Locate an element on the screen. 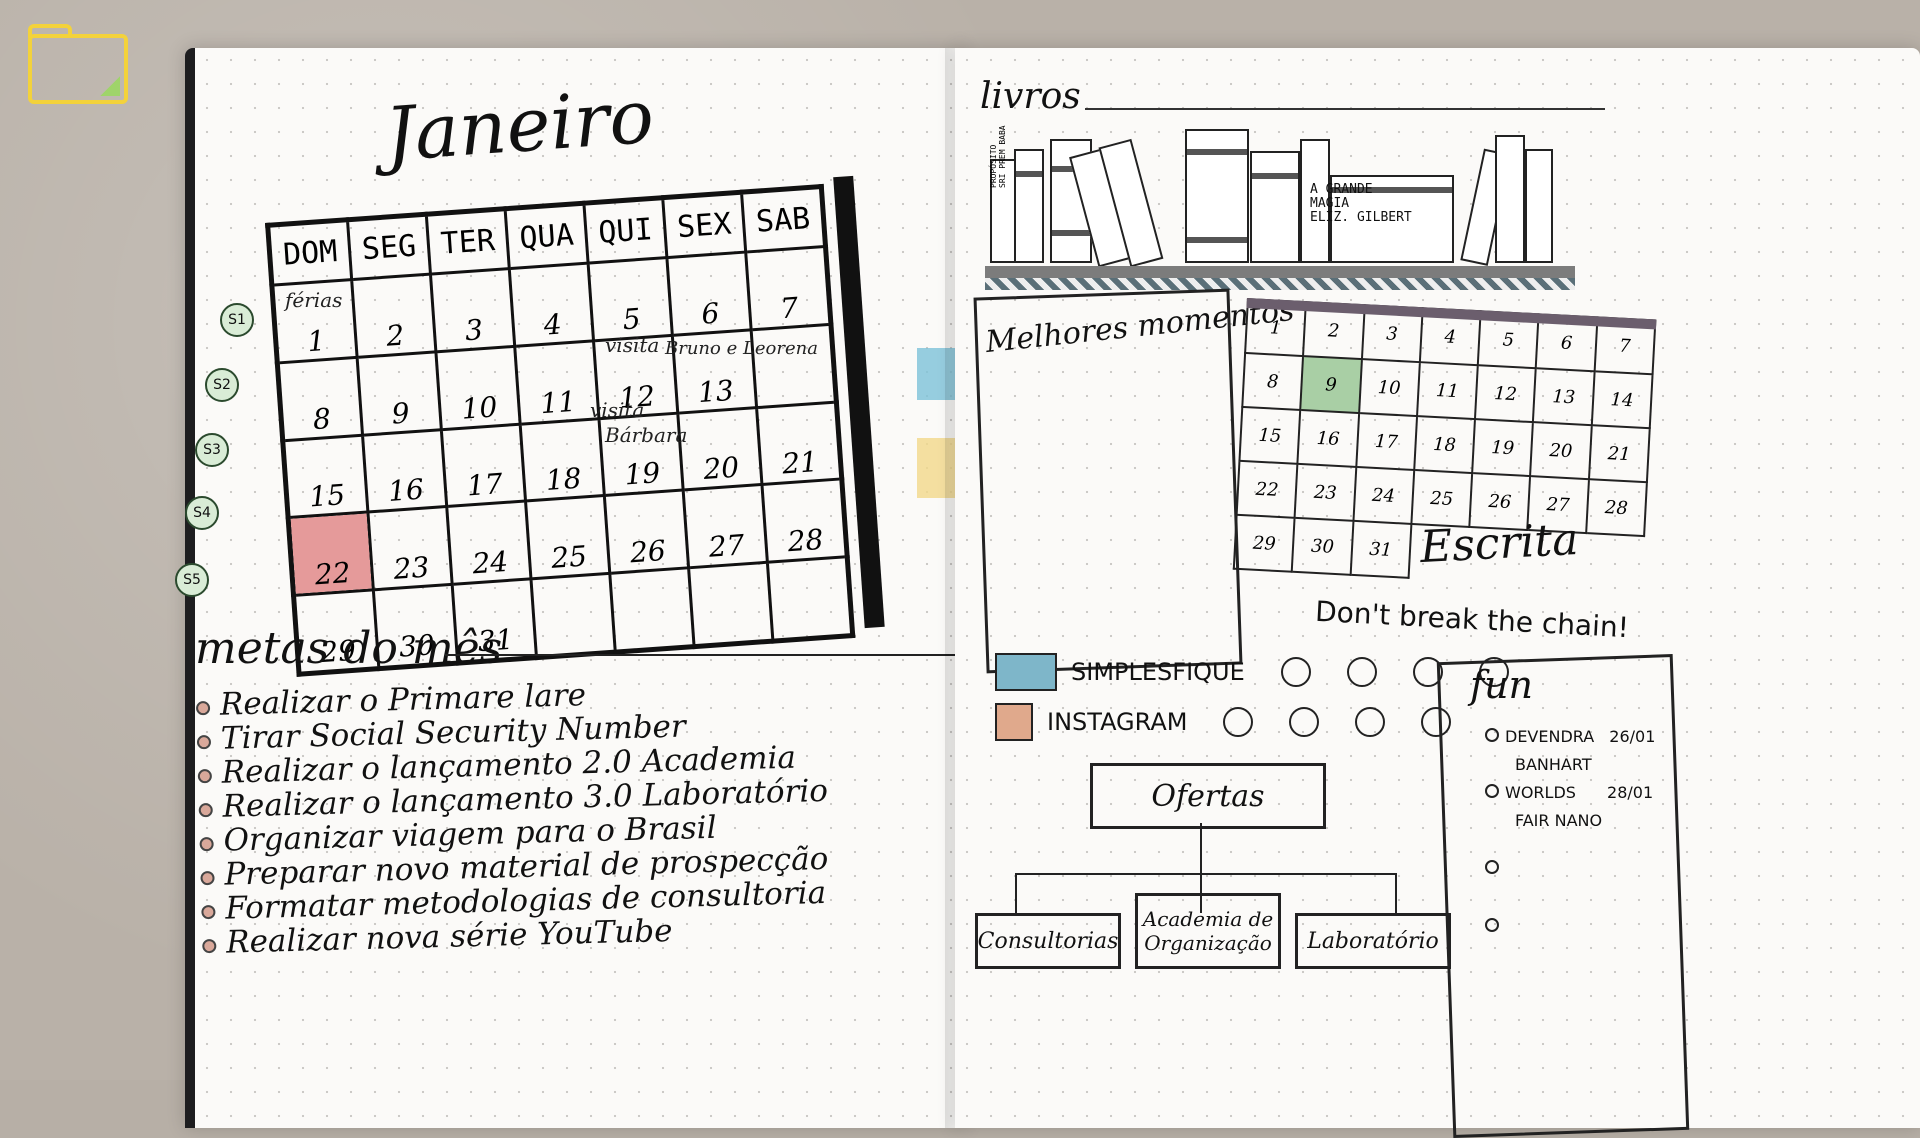 This screenshot has height=1138, width=1920. tracker-day: 10 is located at coordinates (1389, 388).